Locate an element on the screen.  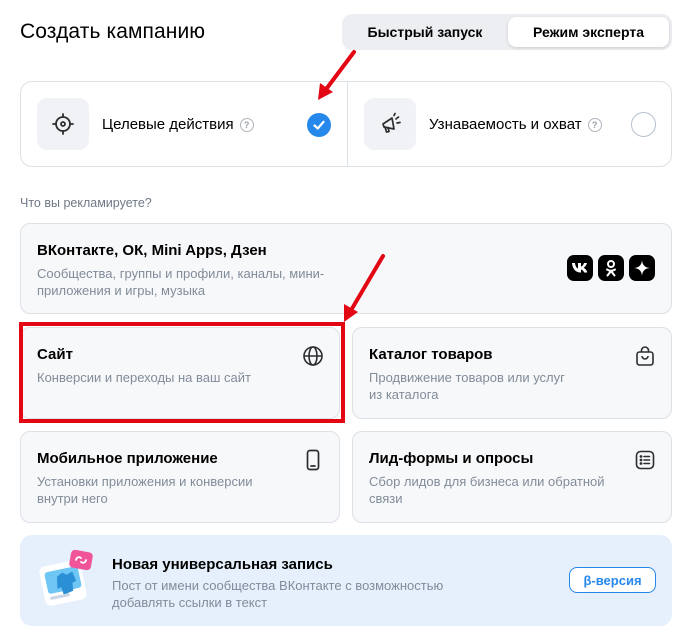
radio-unselected is located at coordinates (643, 124).